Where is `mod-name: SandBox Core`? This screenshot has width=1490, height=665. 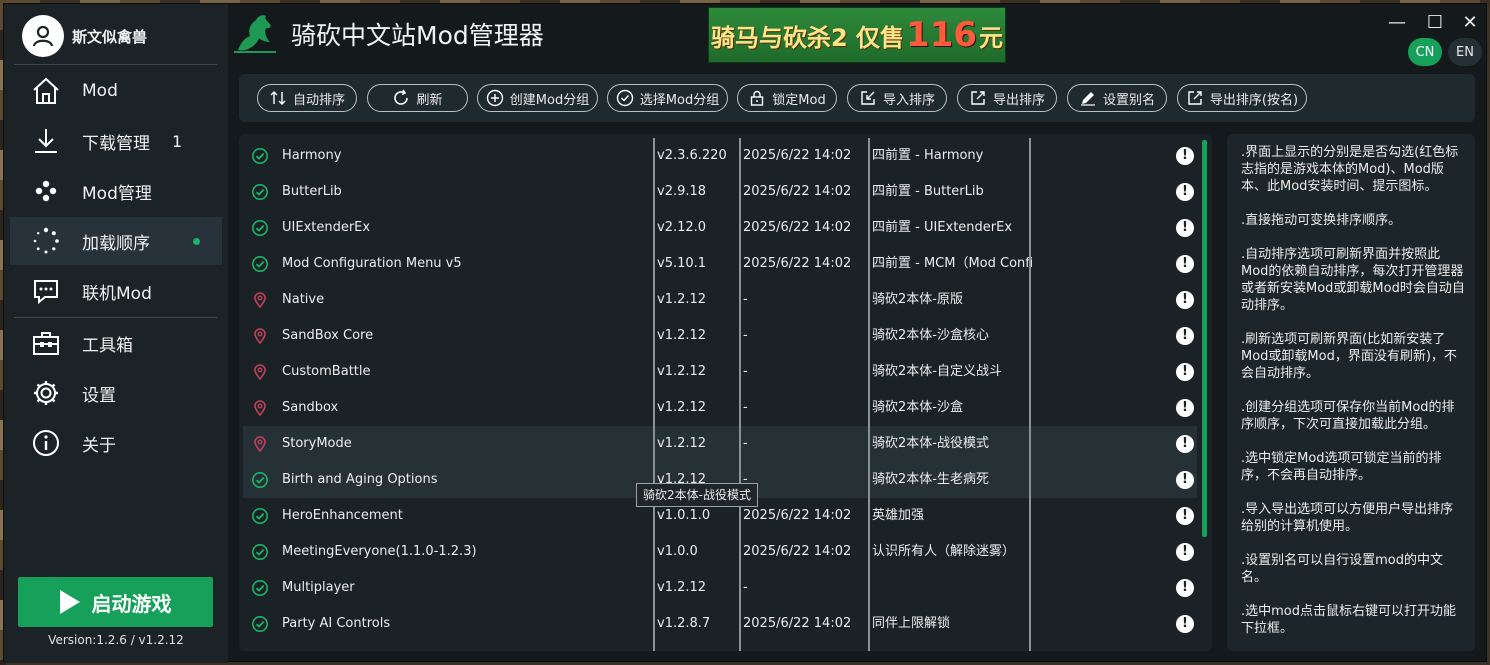 mod-name: SandBox Core is located at coordinates (328, 335).